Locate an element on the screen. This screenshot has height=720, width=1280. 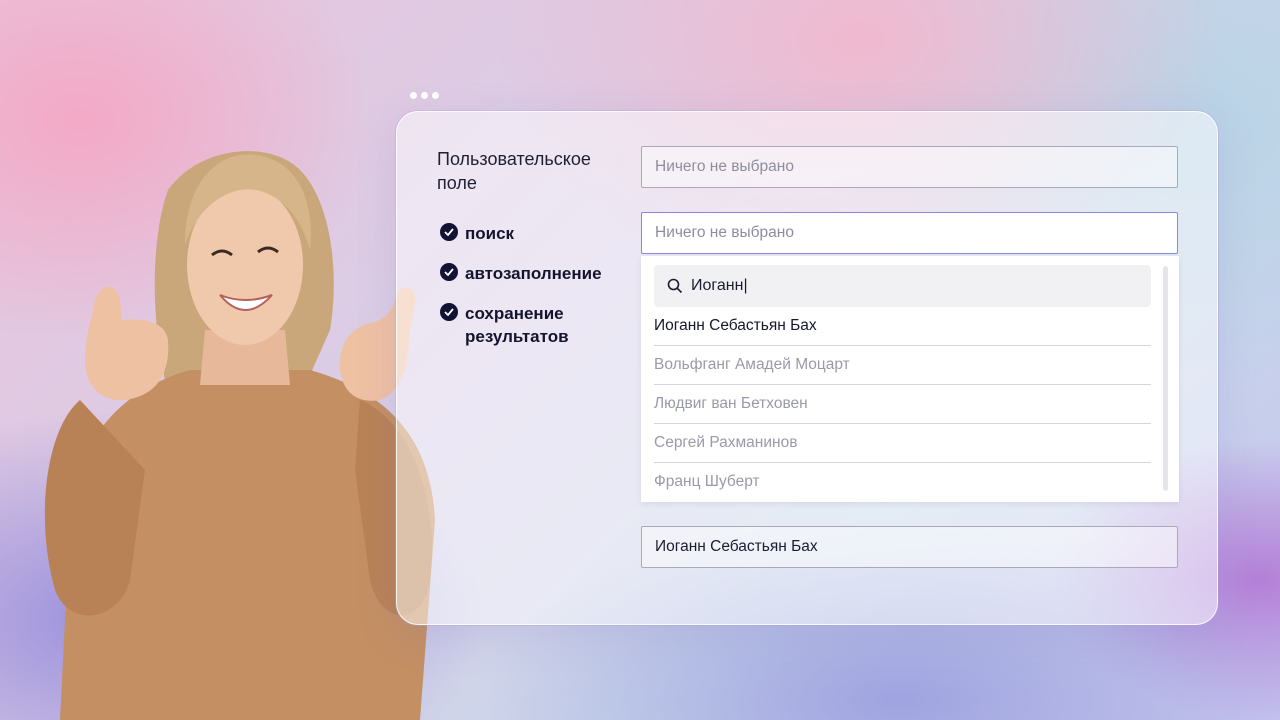
option-item: Людвиг ван Бетховен is located at coordinates (902, 404).